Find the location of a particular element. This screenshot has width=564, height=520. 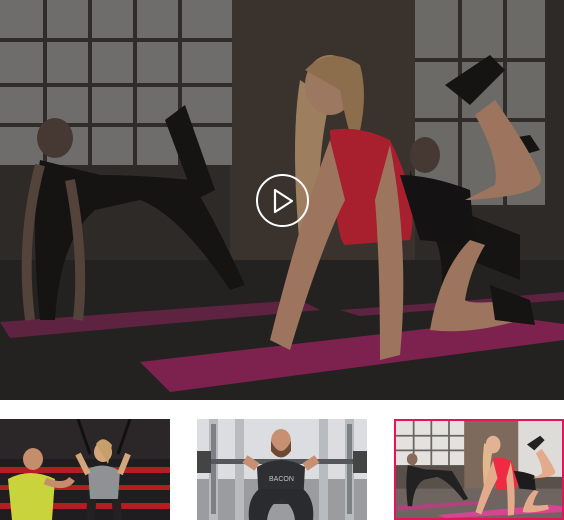

svg-text: BACON is located at coordinates (281, 479).